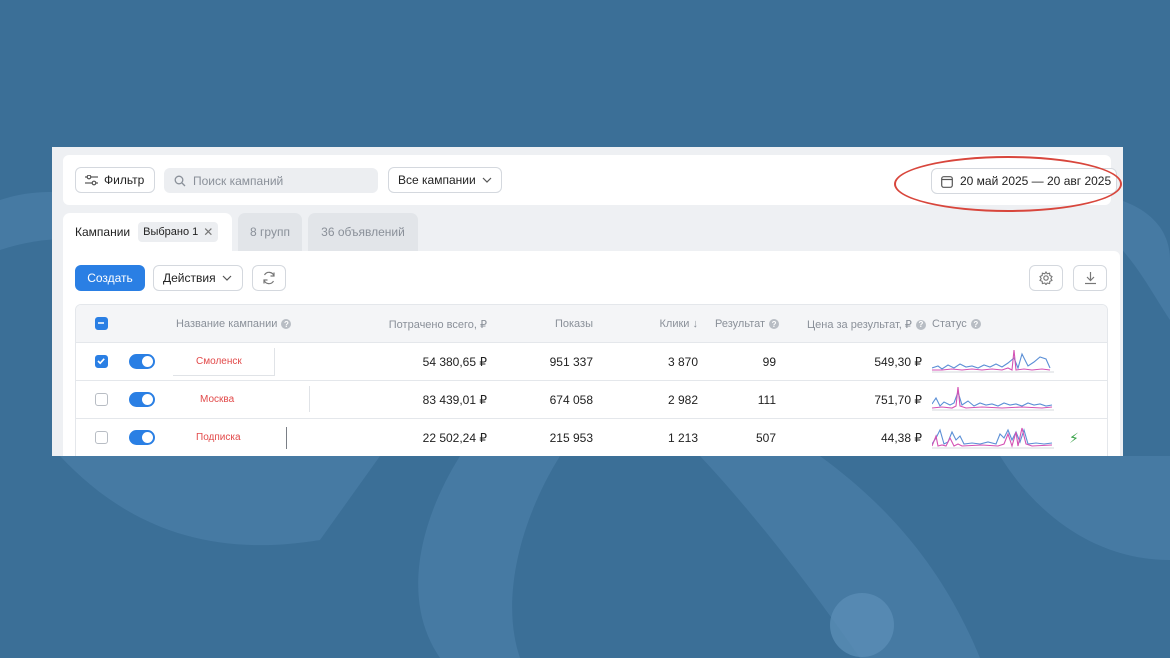 The width and height of the screenshot is (1170, 658). I want to click on selected-badge: Выбрано 1 ✕, so click(178, 232).